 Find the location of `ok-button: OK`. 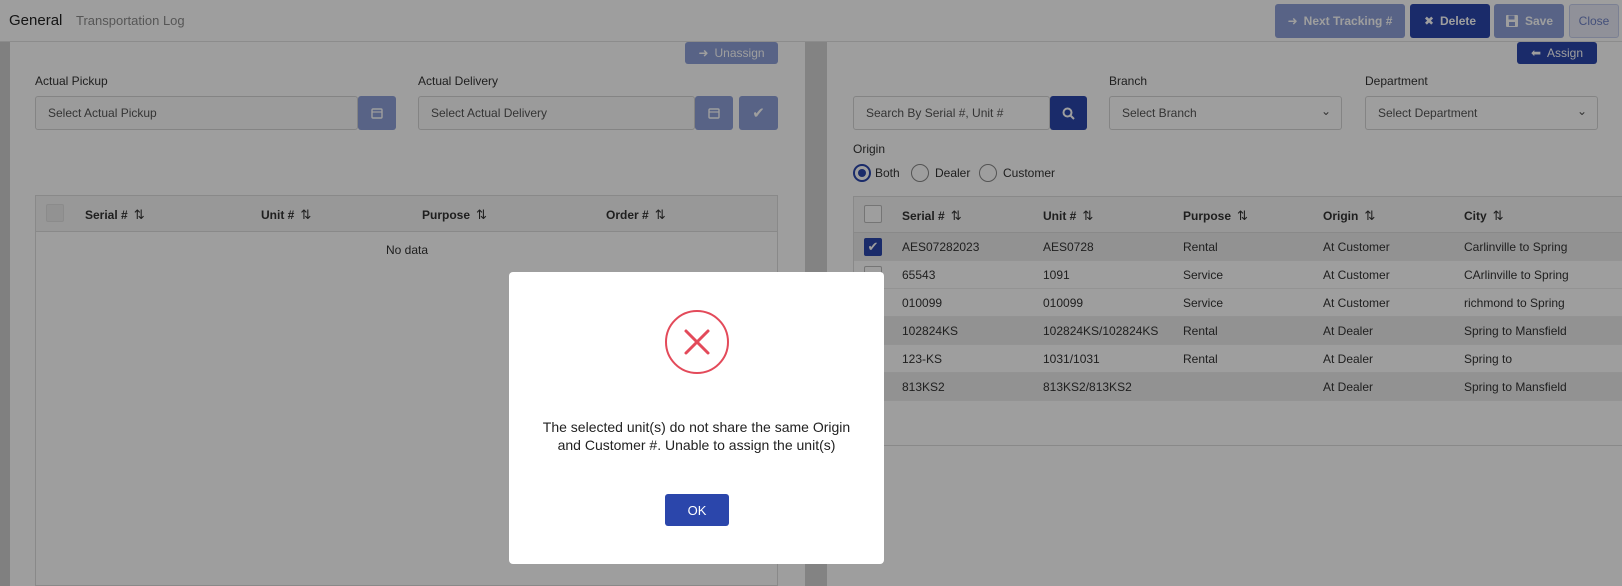

ok-button: OK is located at coordinates (697, 510).